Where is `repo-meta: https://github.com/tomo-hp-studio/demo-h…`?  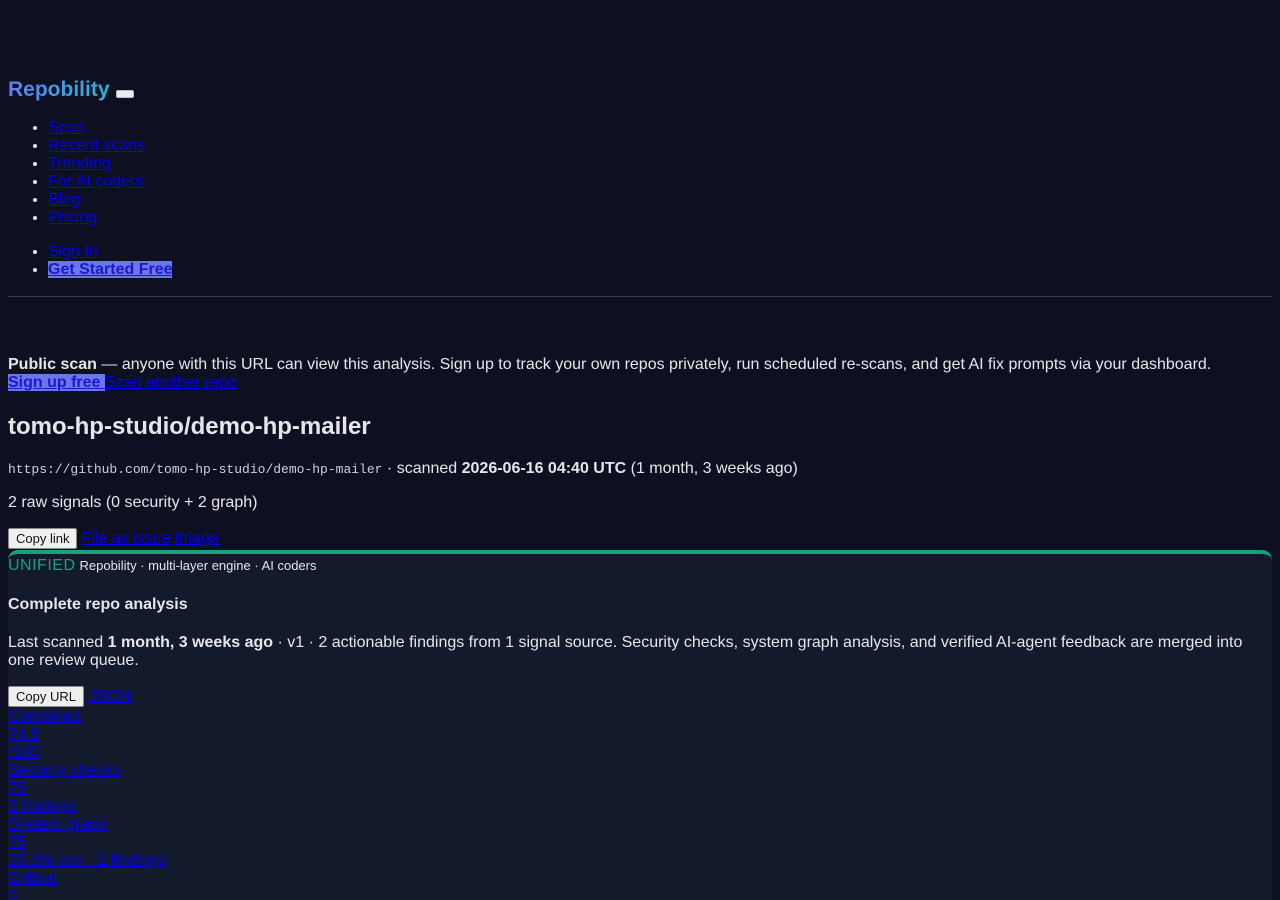
repo-meta: https://github.com/tomo-hp-studio/demo-h… is located at coordinates (403, 469).